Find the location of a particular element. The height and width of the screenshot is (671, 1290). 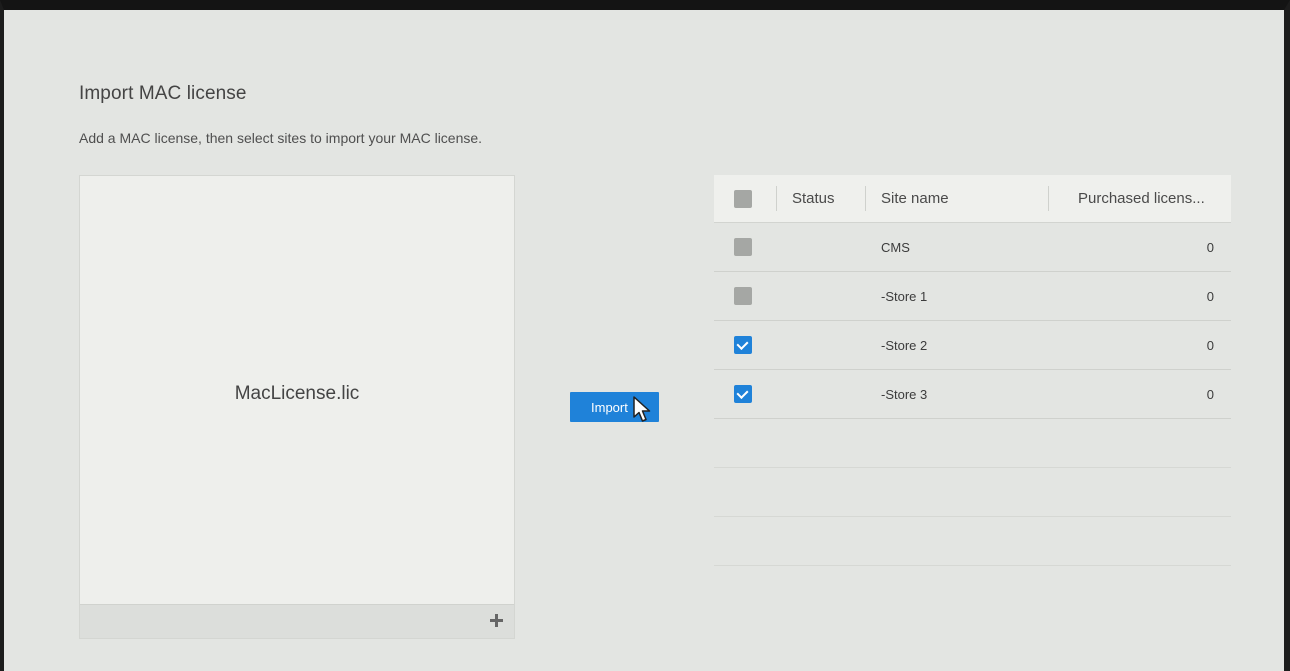

plus-icon is located at coordinates (496, 620).